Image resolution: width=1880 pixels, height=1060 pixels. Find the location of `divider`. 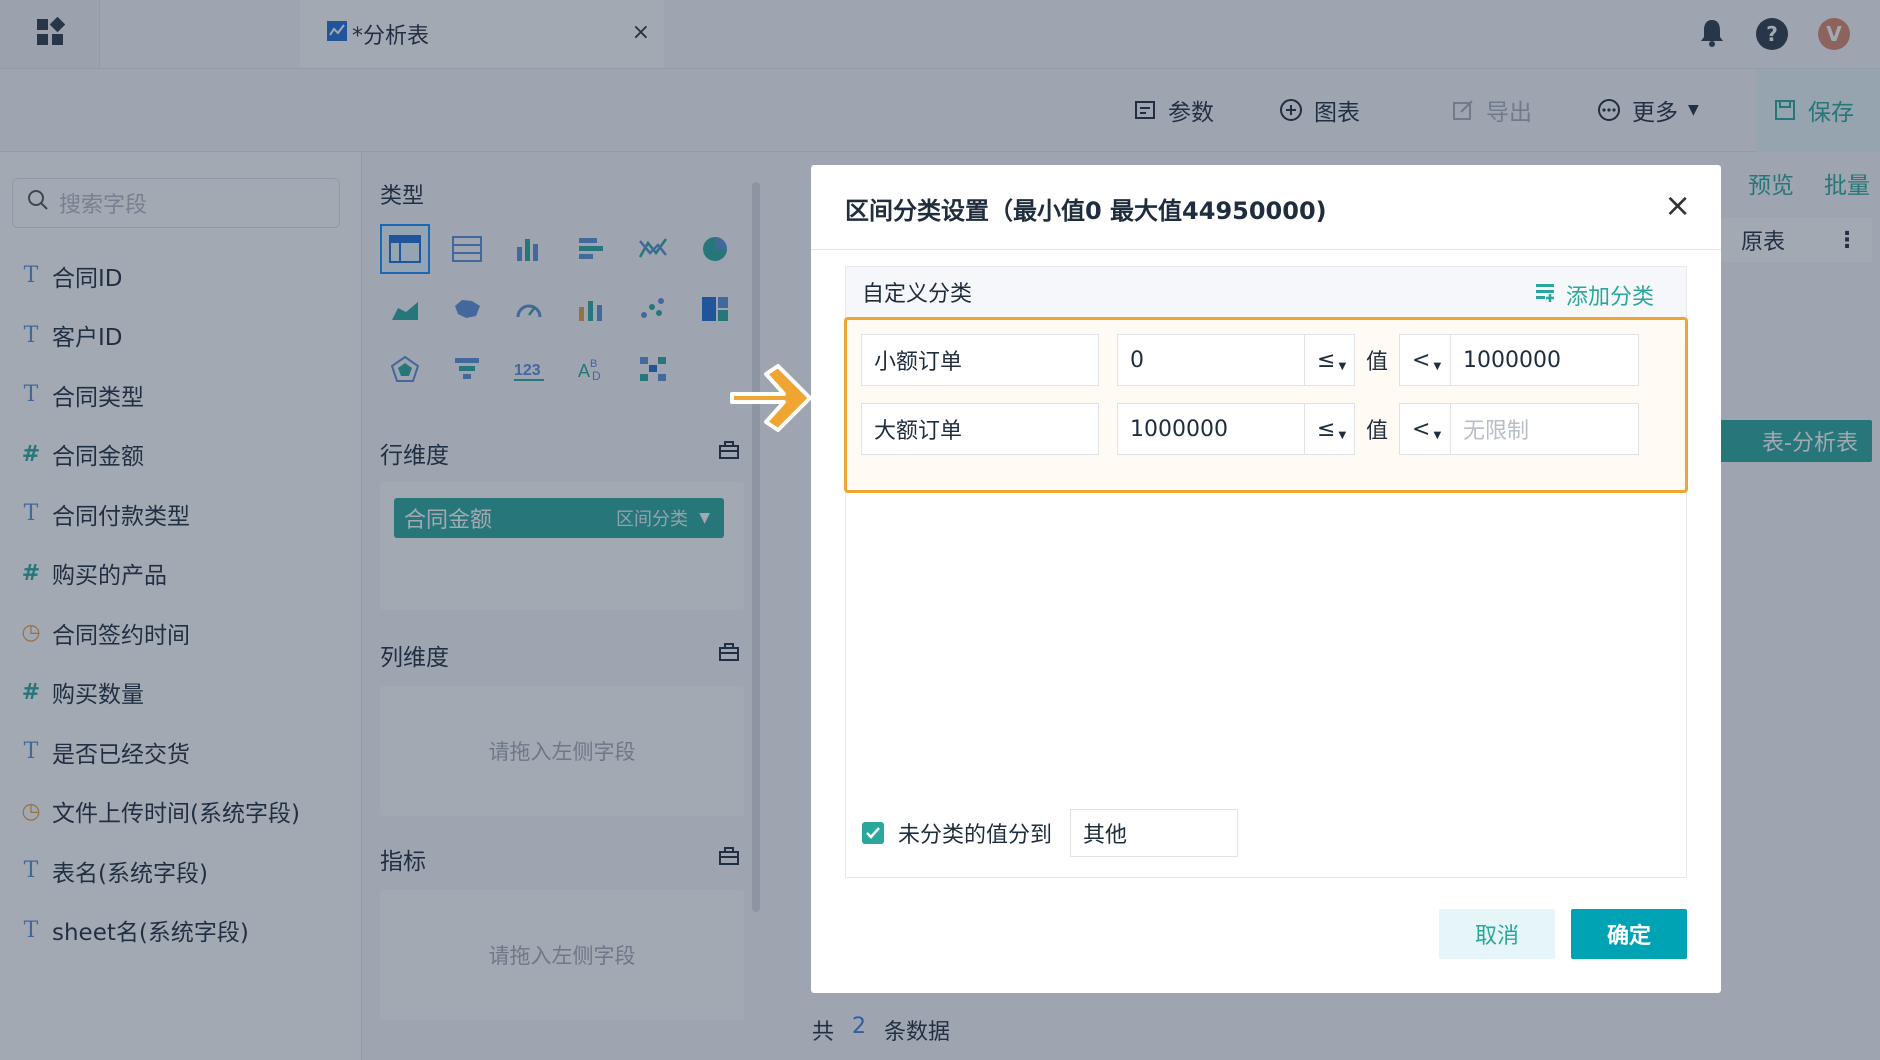

divider is located at coordinates (1266, 249).